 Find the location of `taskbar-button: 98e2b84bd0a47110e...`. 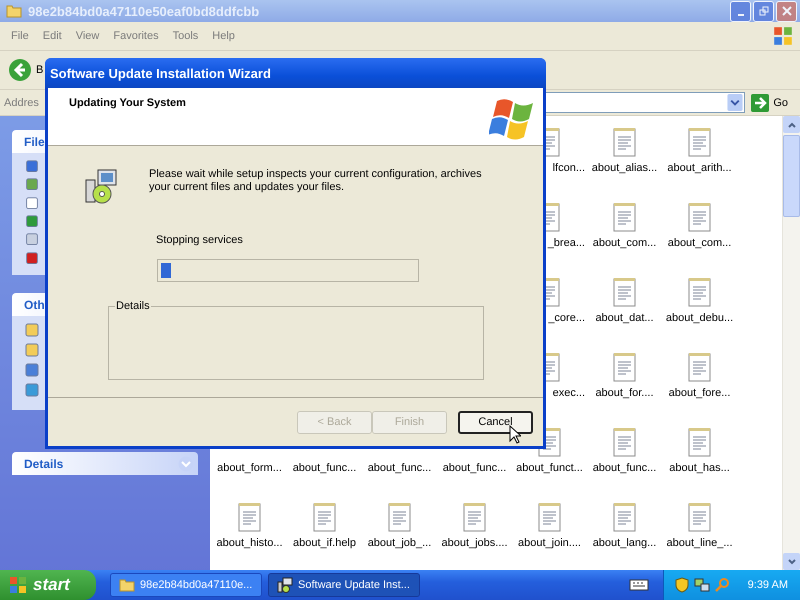

taskbar-button: 98e2b84bd0a47110e... is located at coordinates (186, 585).